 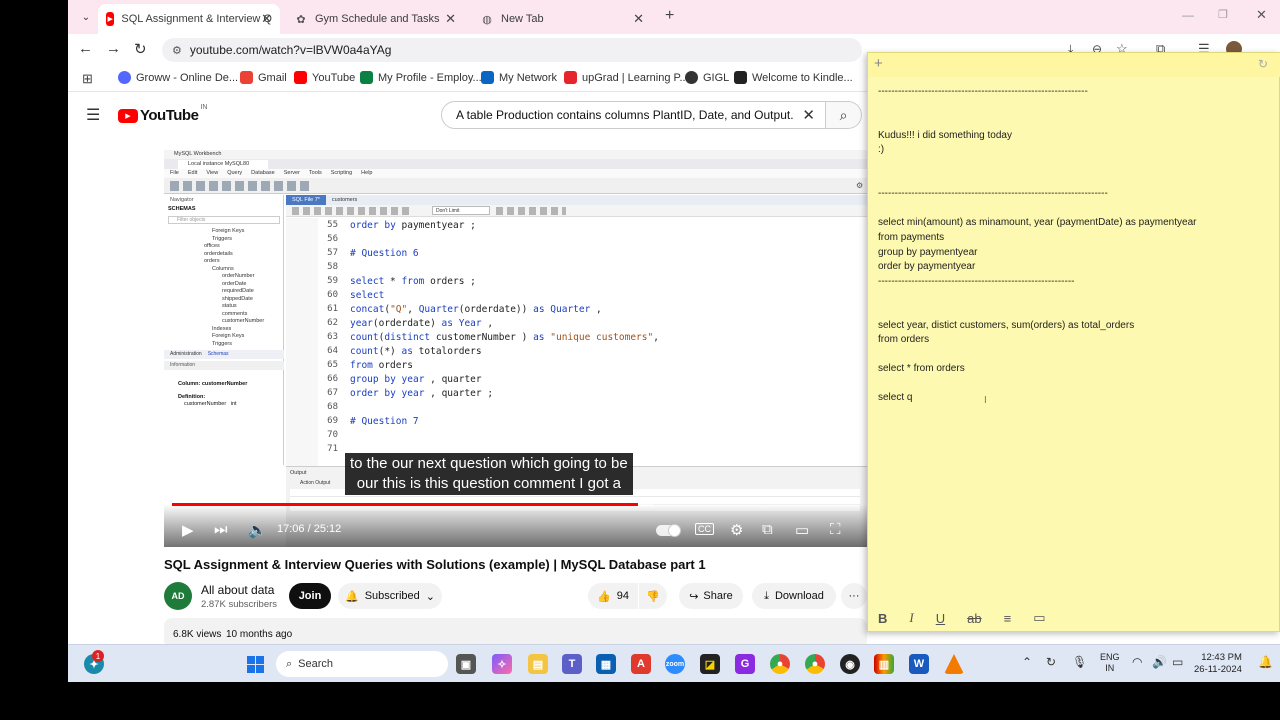 I want to click on tab-sql-assignment: ▶ SQL Assignment & Interview Q ✕, so click(x=189, y=19).